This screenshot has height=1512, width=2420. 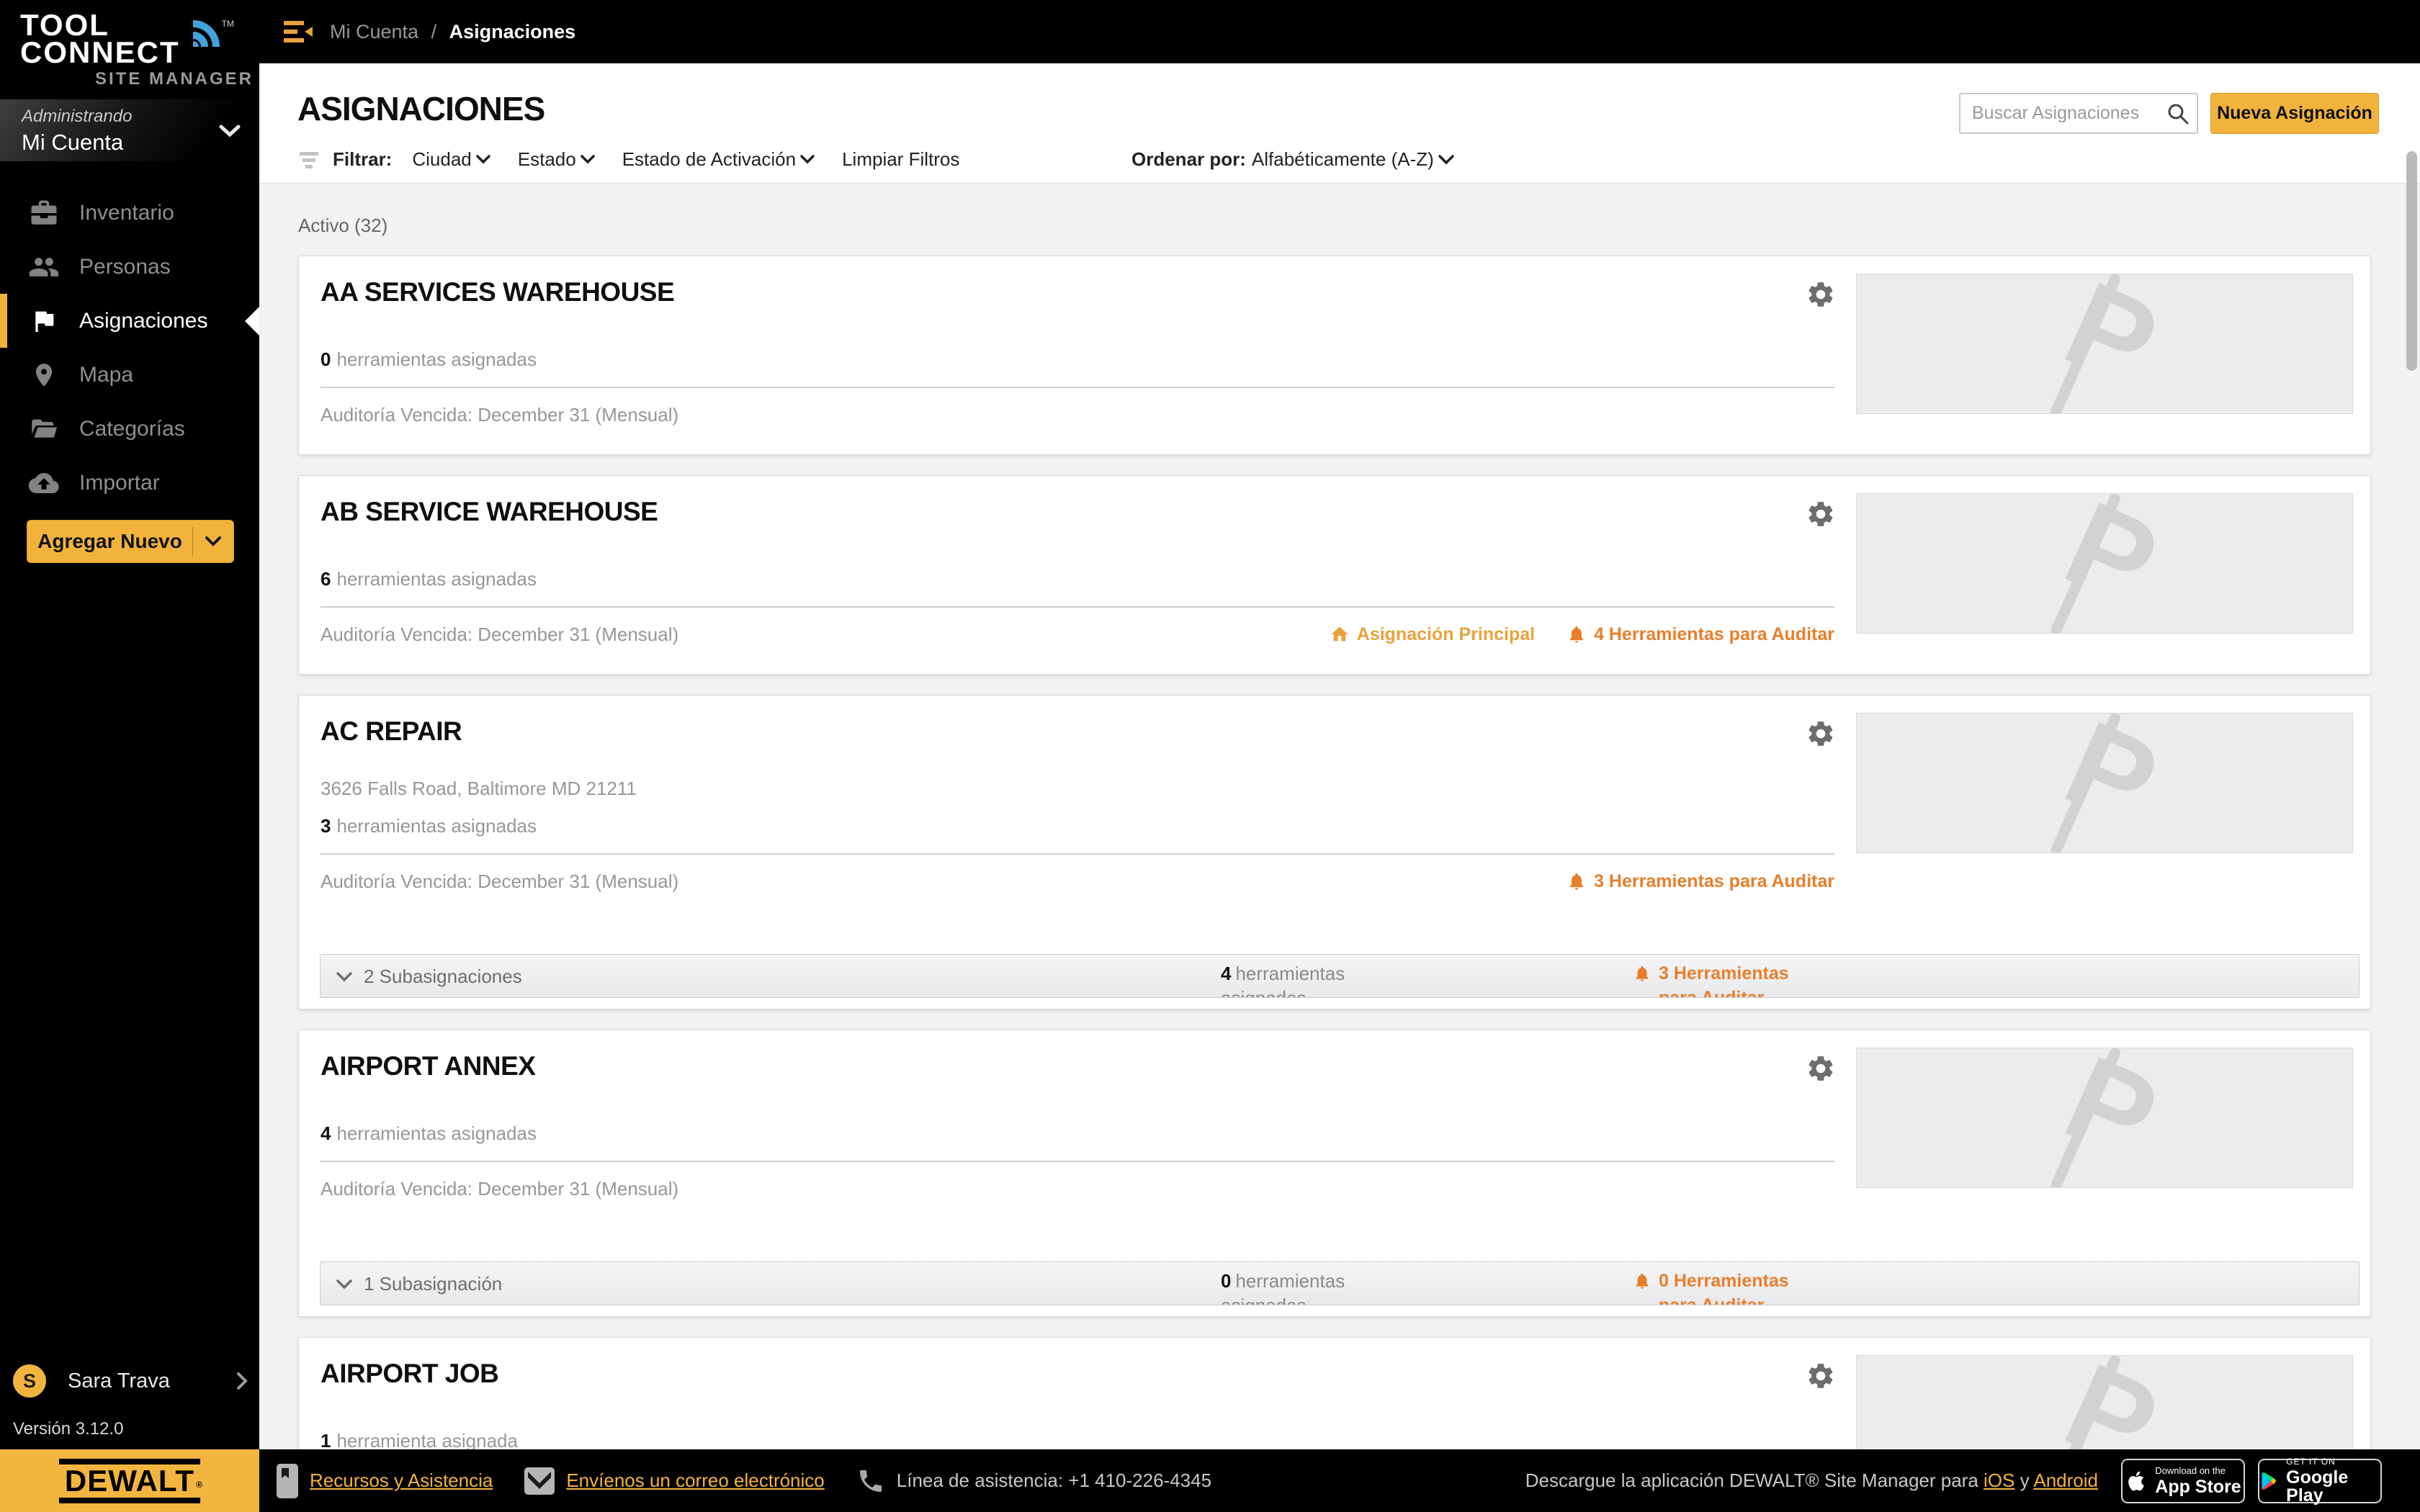 I want to click on tools-assigned: 0 herramientas asignadas, so click(x=429, y=359).